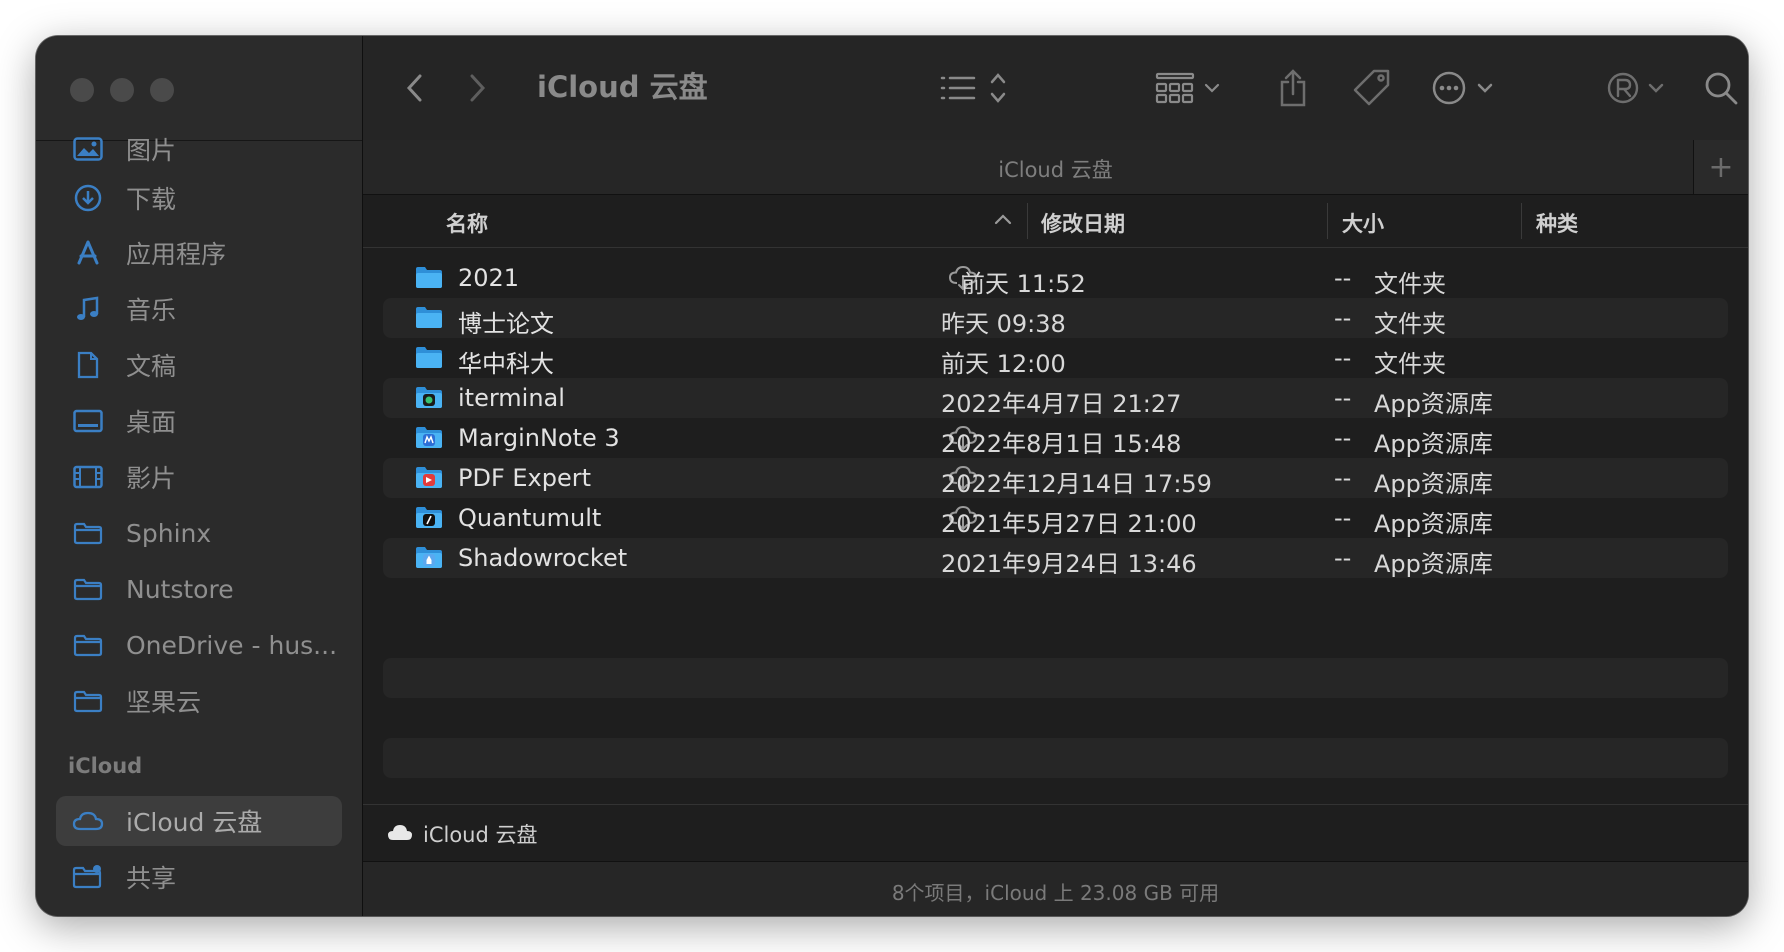  What do you see at coordinates (429, 437) in the screenshot?
I see `marginnote-app-folder-icon` at bounding box center [429, 437].